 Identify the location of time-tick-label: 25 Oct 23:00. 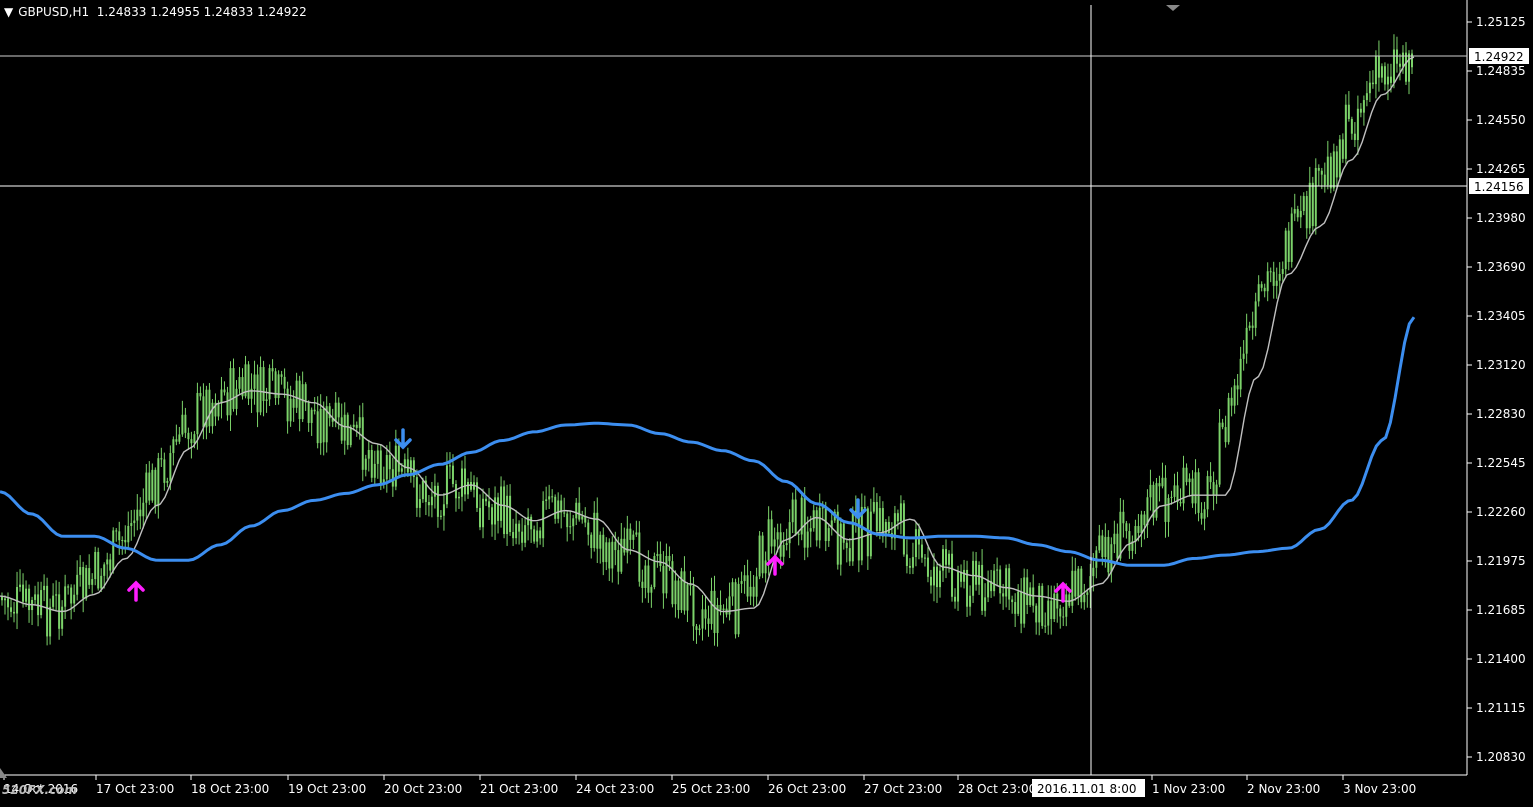
(711, 789).